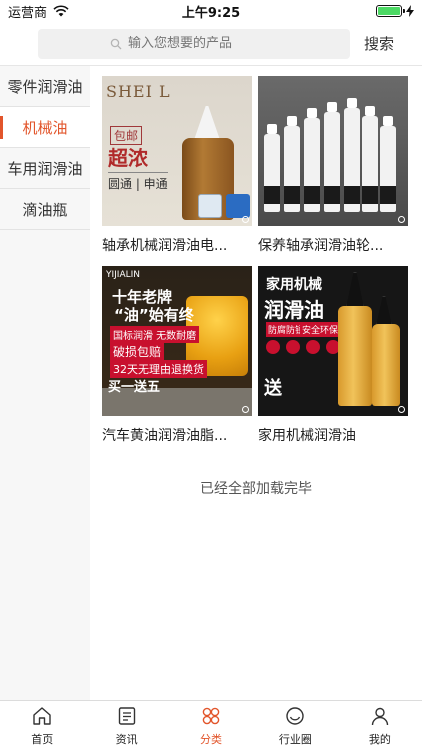 This screenshot has width=422, height=750. I want to click on image-promo-text: 送, so click(273, 388).